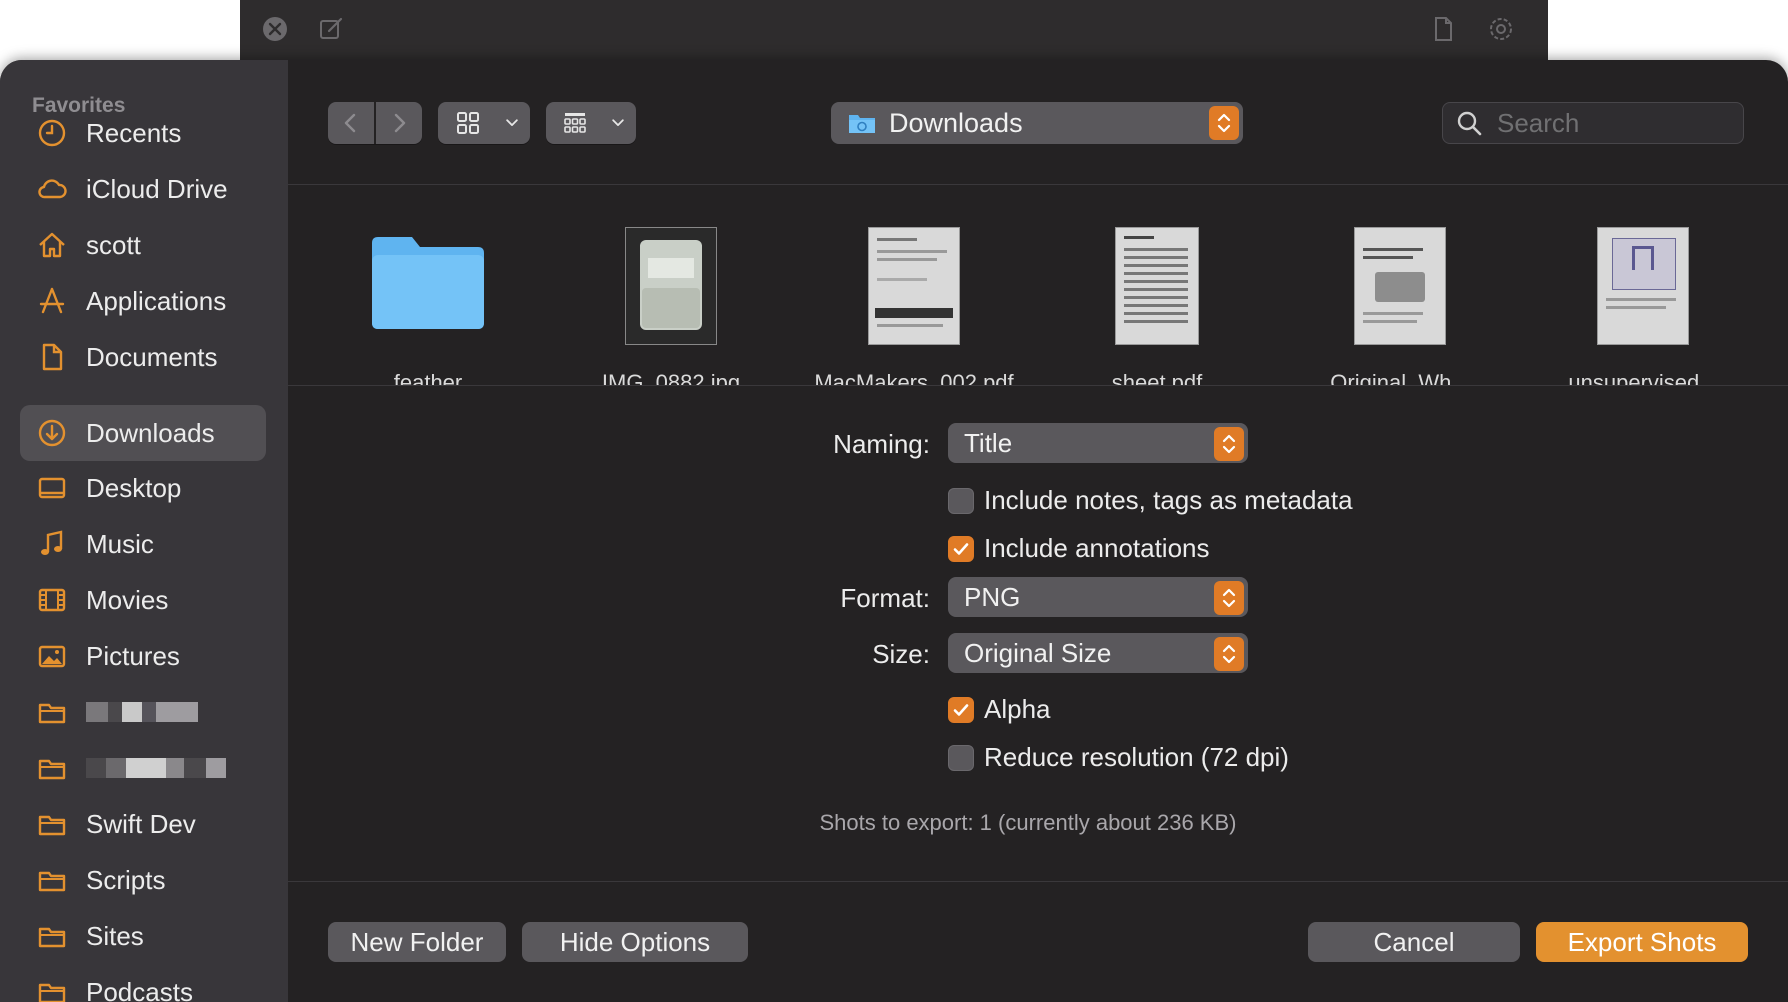  What do you see at coordinates (901, 654) in the screenshot?
I see `size-label: Size:` at bounding box center [901, 654].